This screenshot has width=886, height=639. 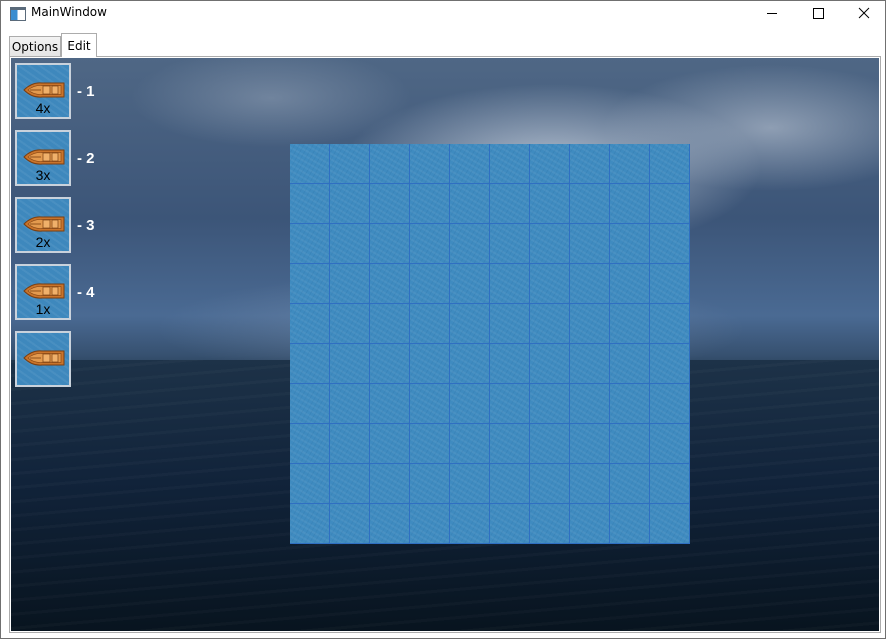 I want to click on tab-options: Options, so click(x=35, y=46).